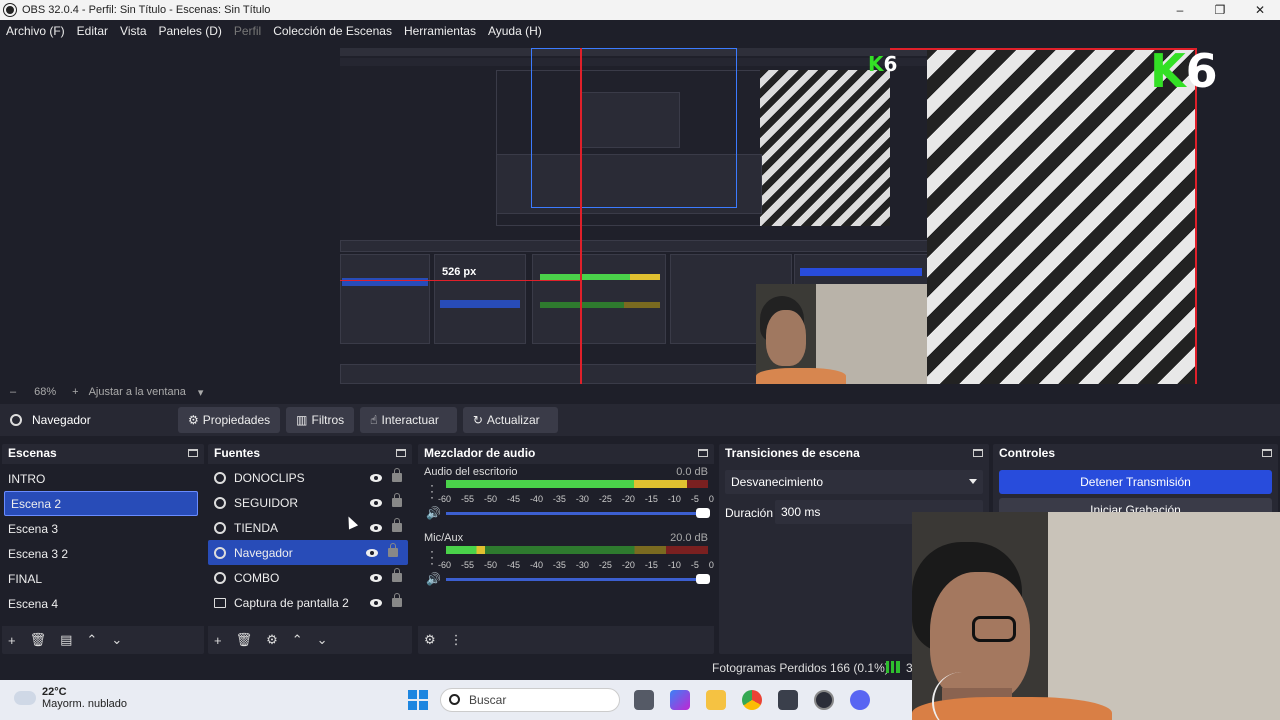 The image size is (1280, 720). Describe the element at coordinates (54, 692) in the screenshot. I see `temperature: 22°C` at that location.